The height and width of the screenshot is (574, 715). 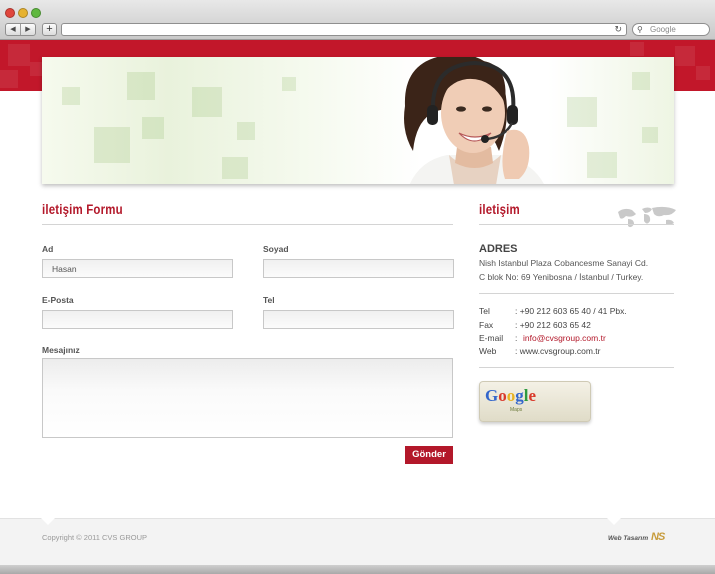 I want to click on back-button: ◀, so click(x=13, y=29).